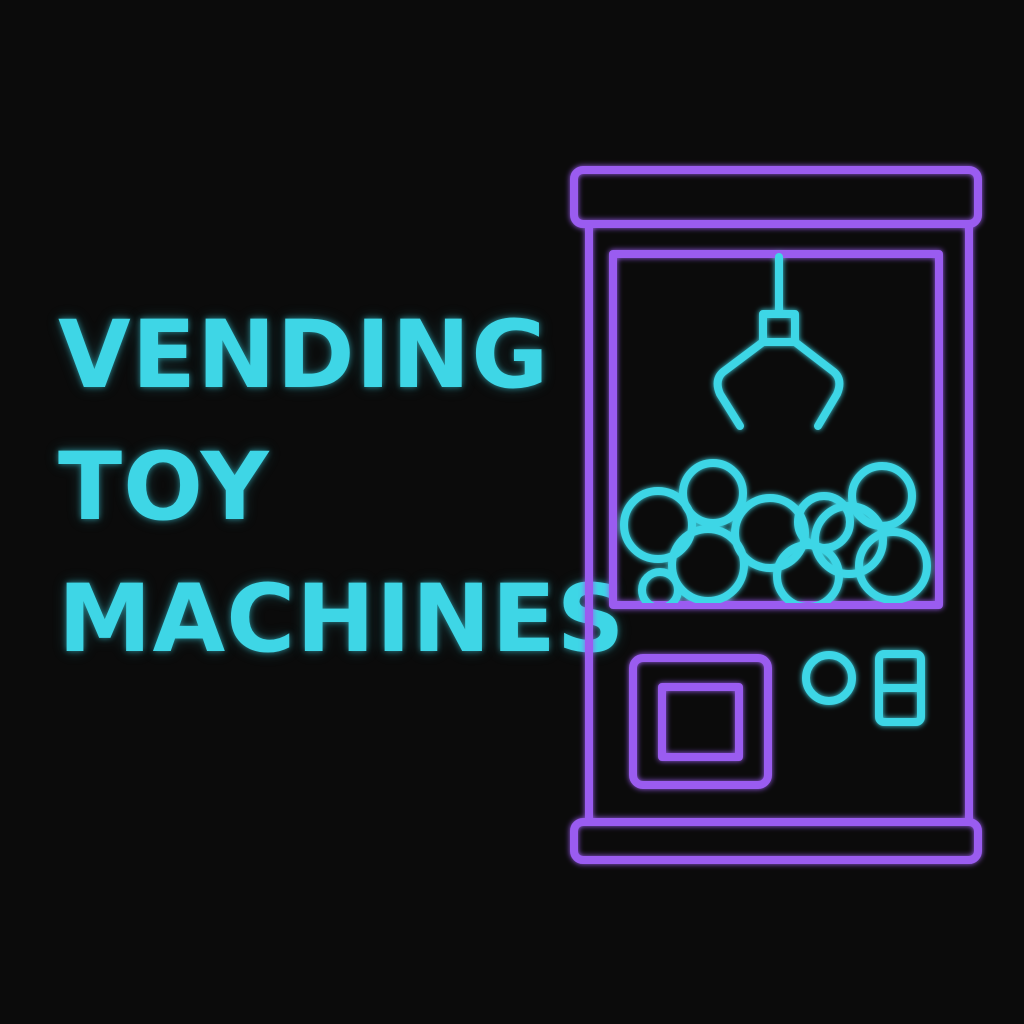 This screenshot has height=1024, width=1024. I want to click on claw-right-arm, so click(817, 384).